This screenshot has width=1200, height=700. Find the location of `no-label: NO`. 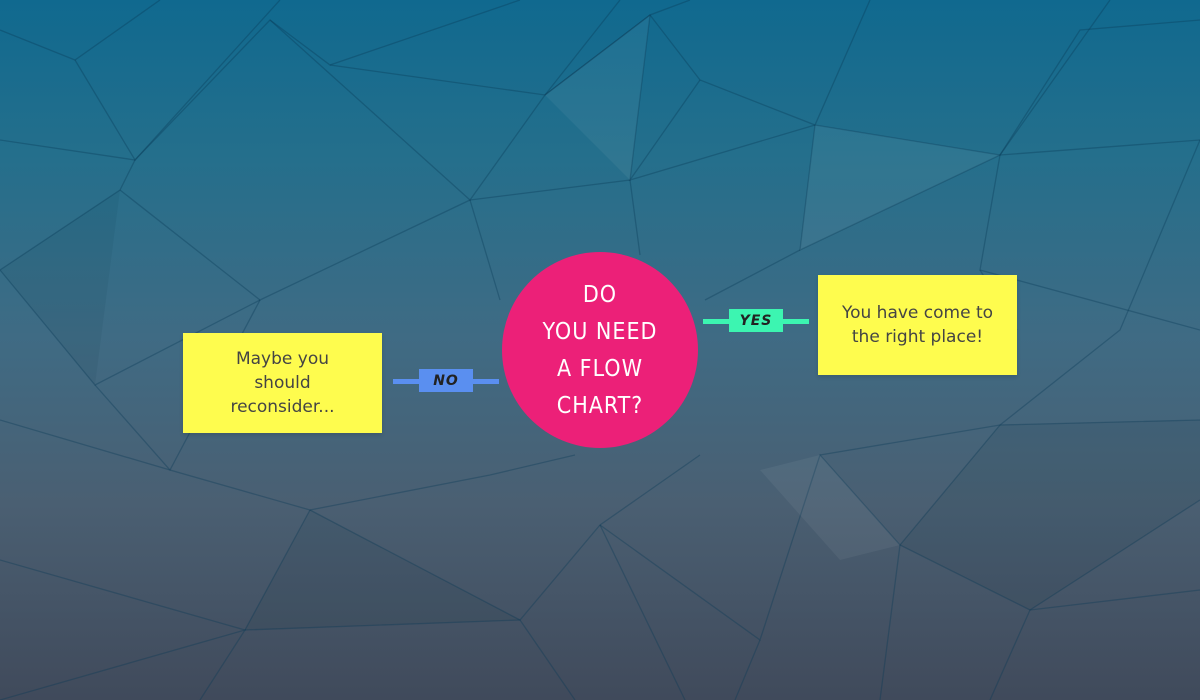

no-label: NO is located at coordinates (446, 380).